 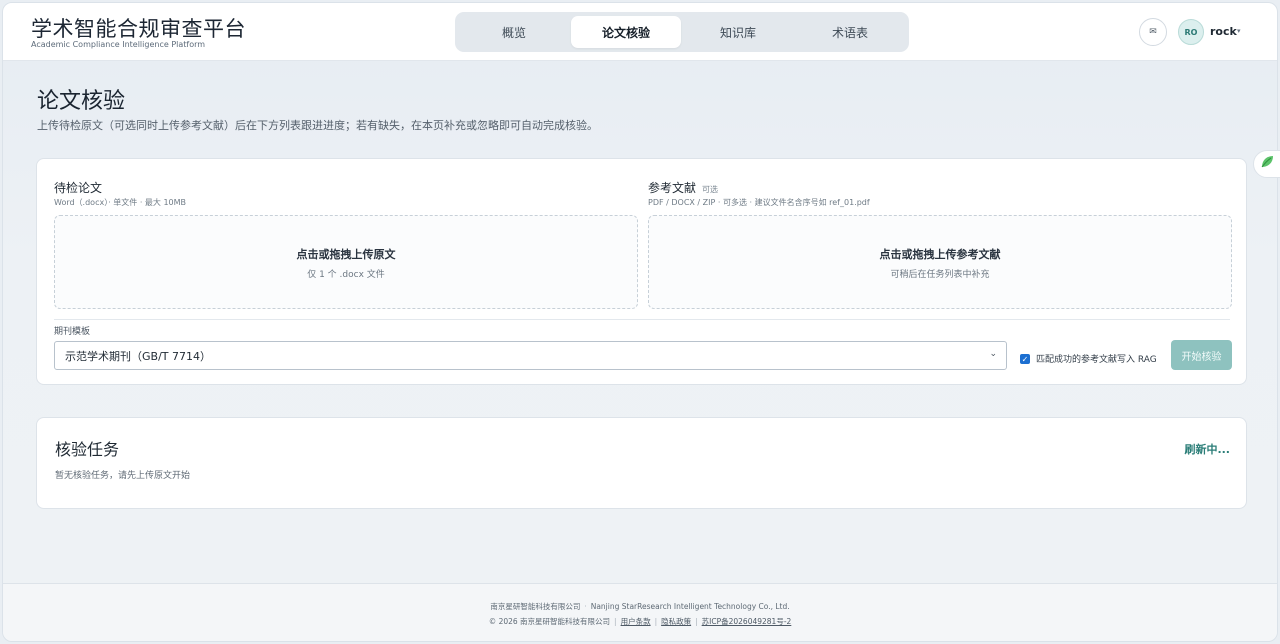 I want to click on main-nav-tabs: 概览 论文核验 知识库 术语表, so click(x=682, y=32).